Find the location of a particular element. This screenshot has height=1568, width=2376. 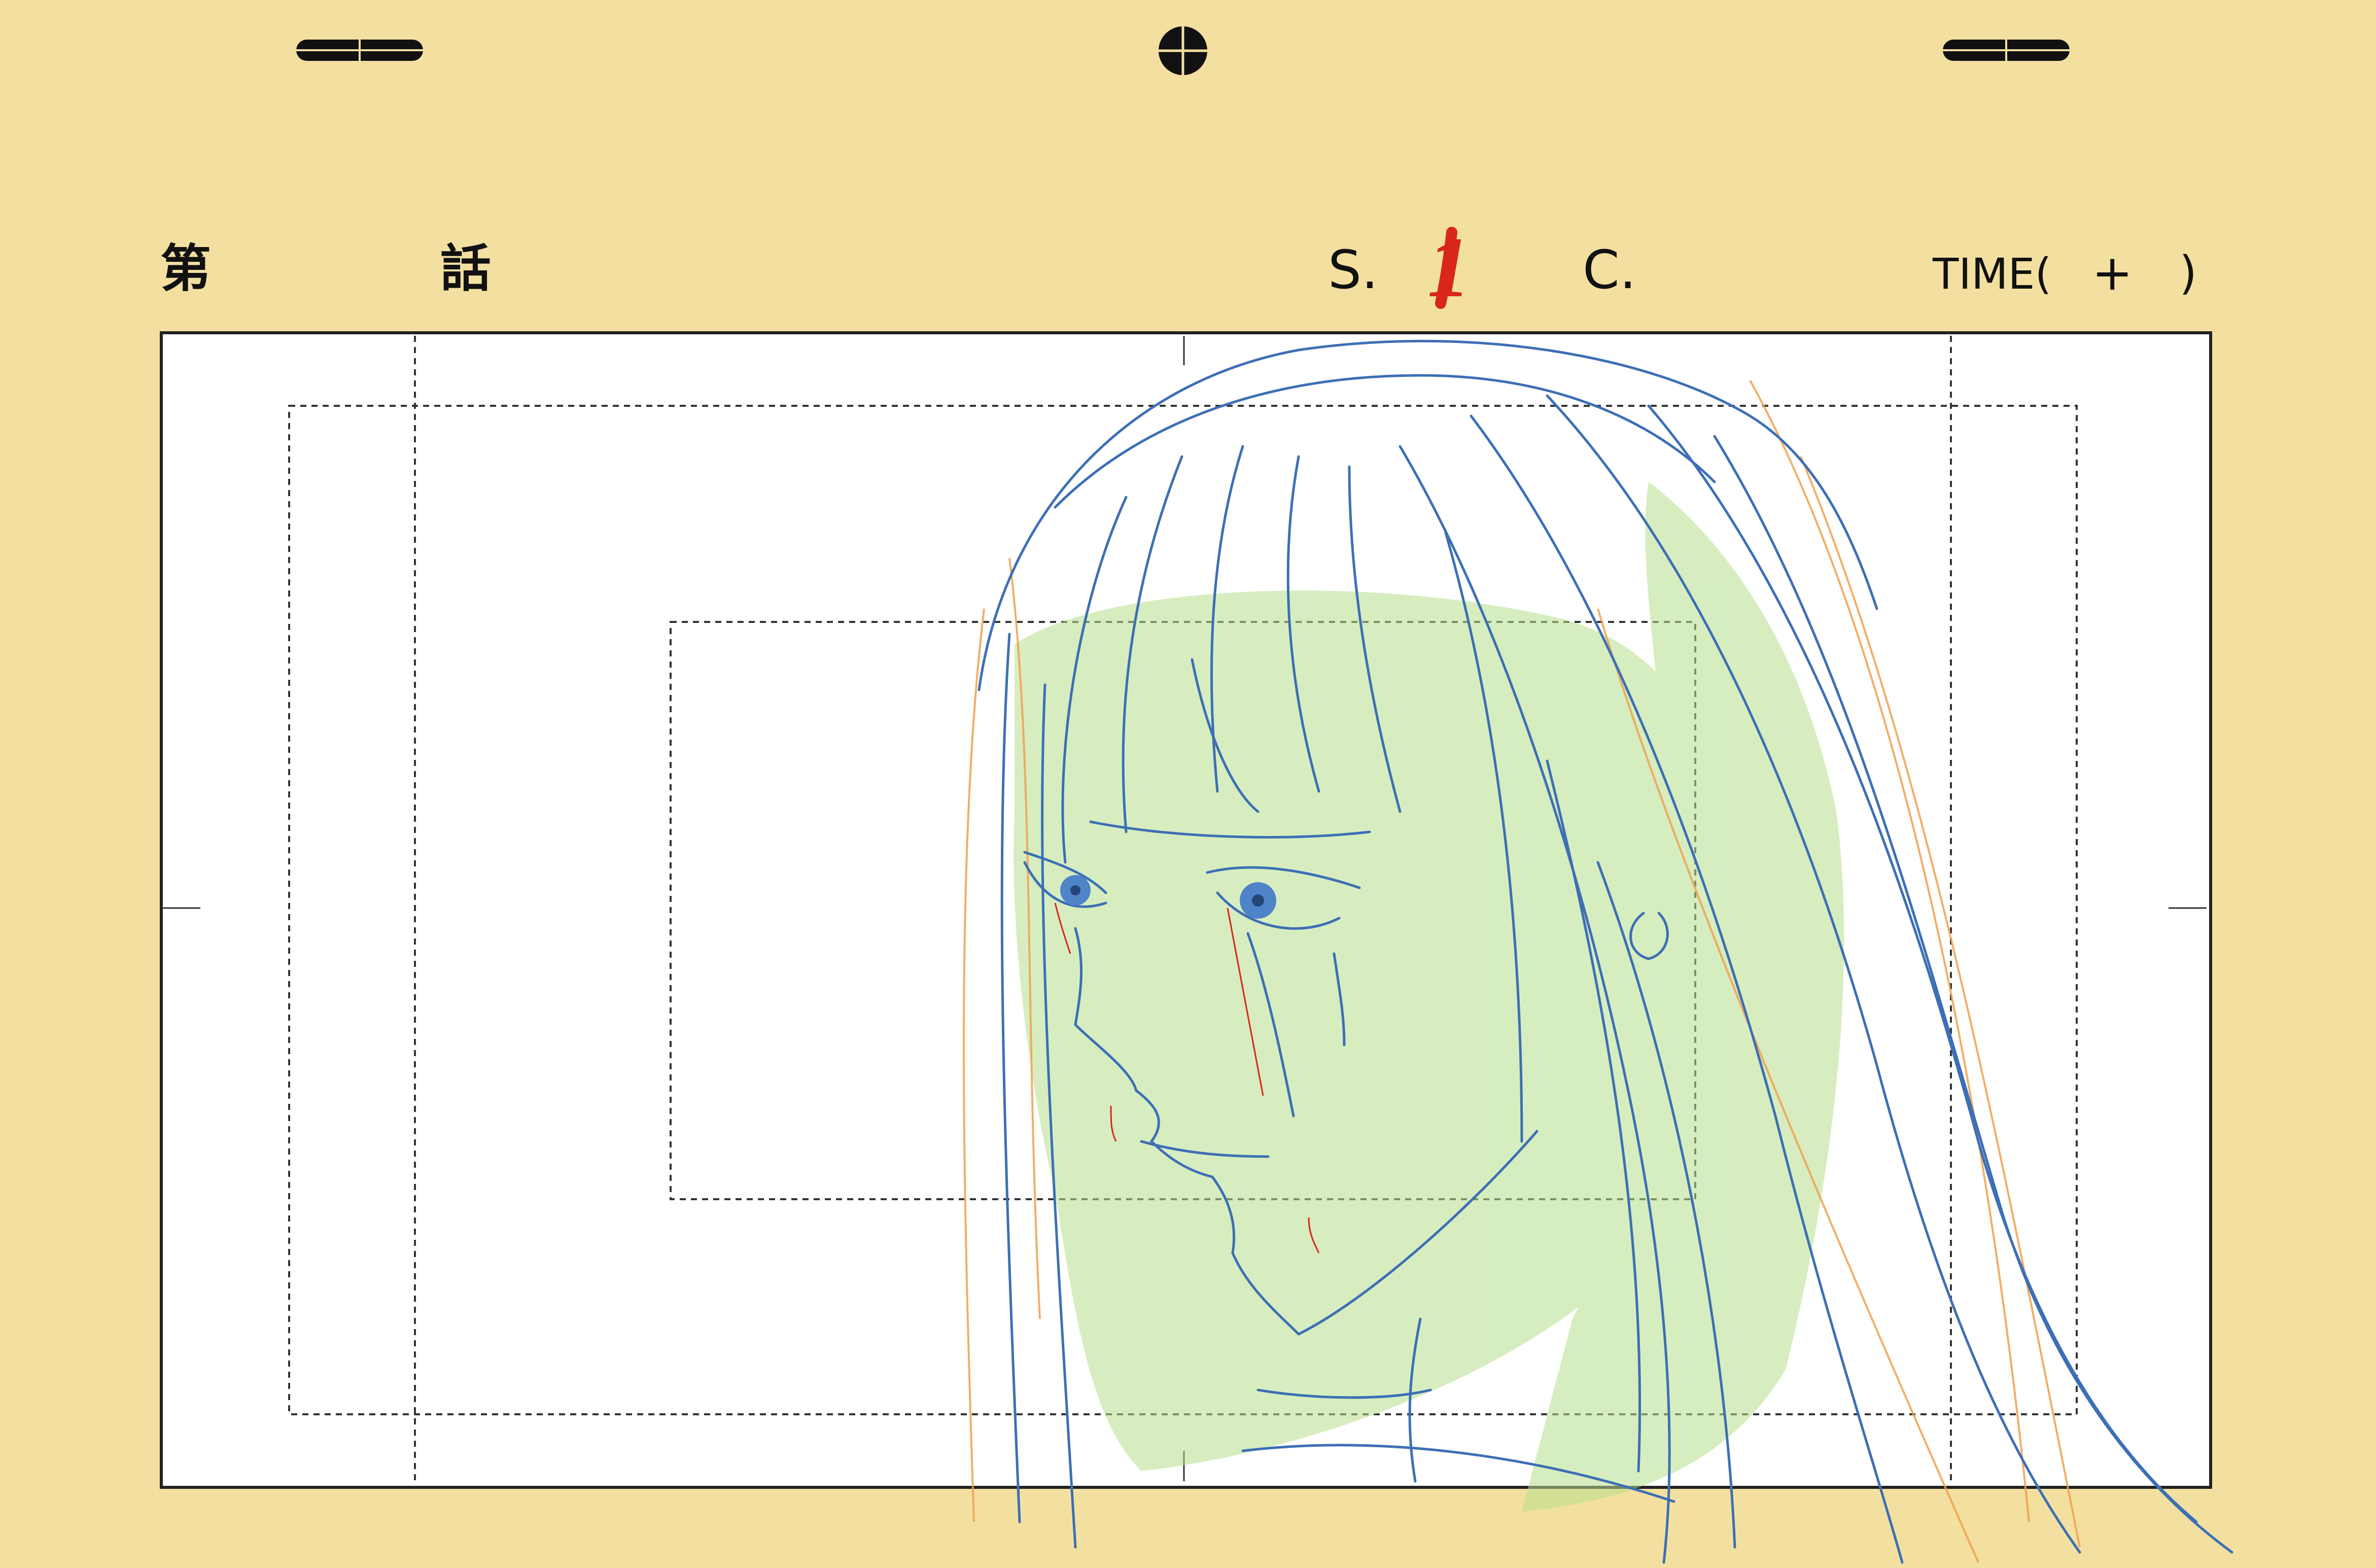

peg-hole-center-icon is located at coordinates (1183, 50).